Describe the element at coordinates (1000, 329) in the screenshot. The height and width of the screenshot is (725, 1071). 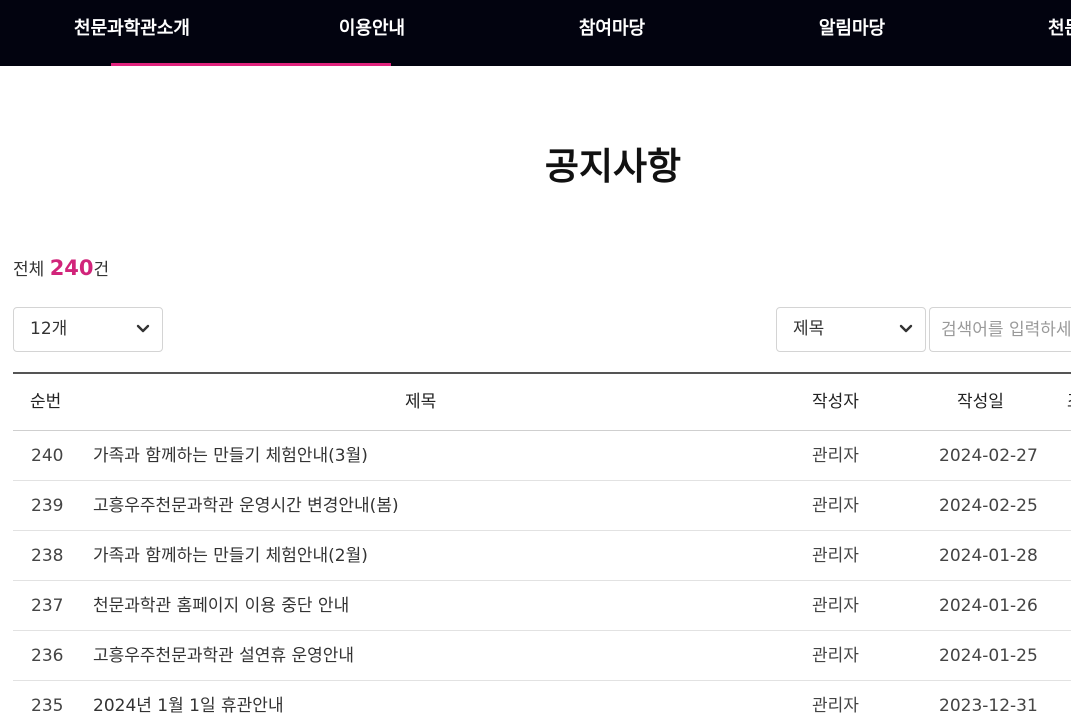
I see `search-input` at that location.